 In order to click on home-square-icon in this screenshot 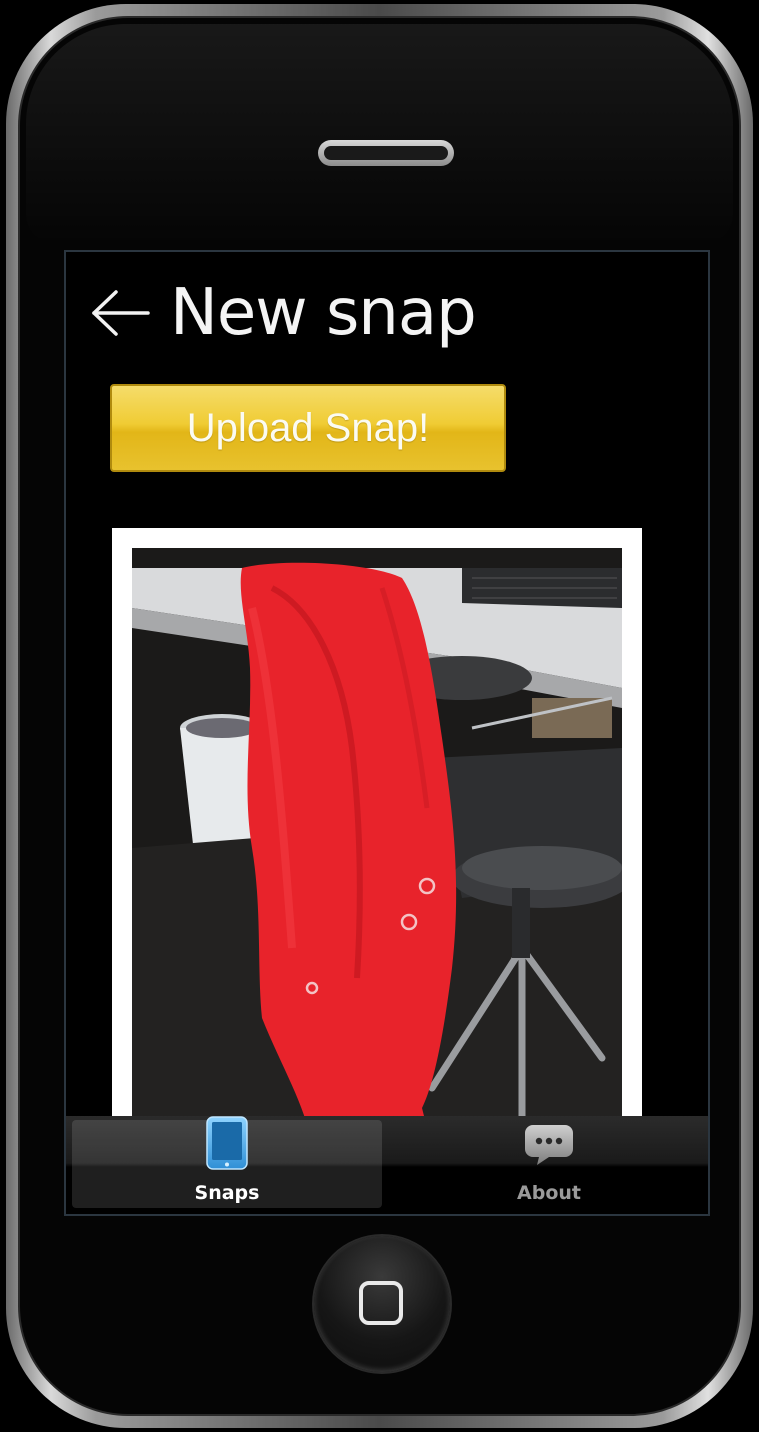, I will do `click(381, 1303)`.